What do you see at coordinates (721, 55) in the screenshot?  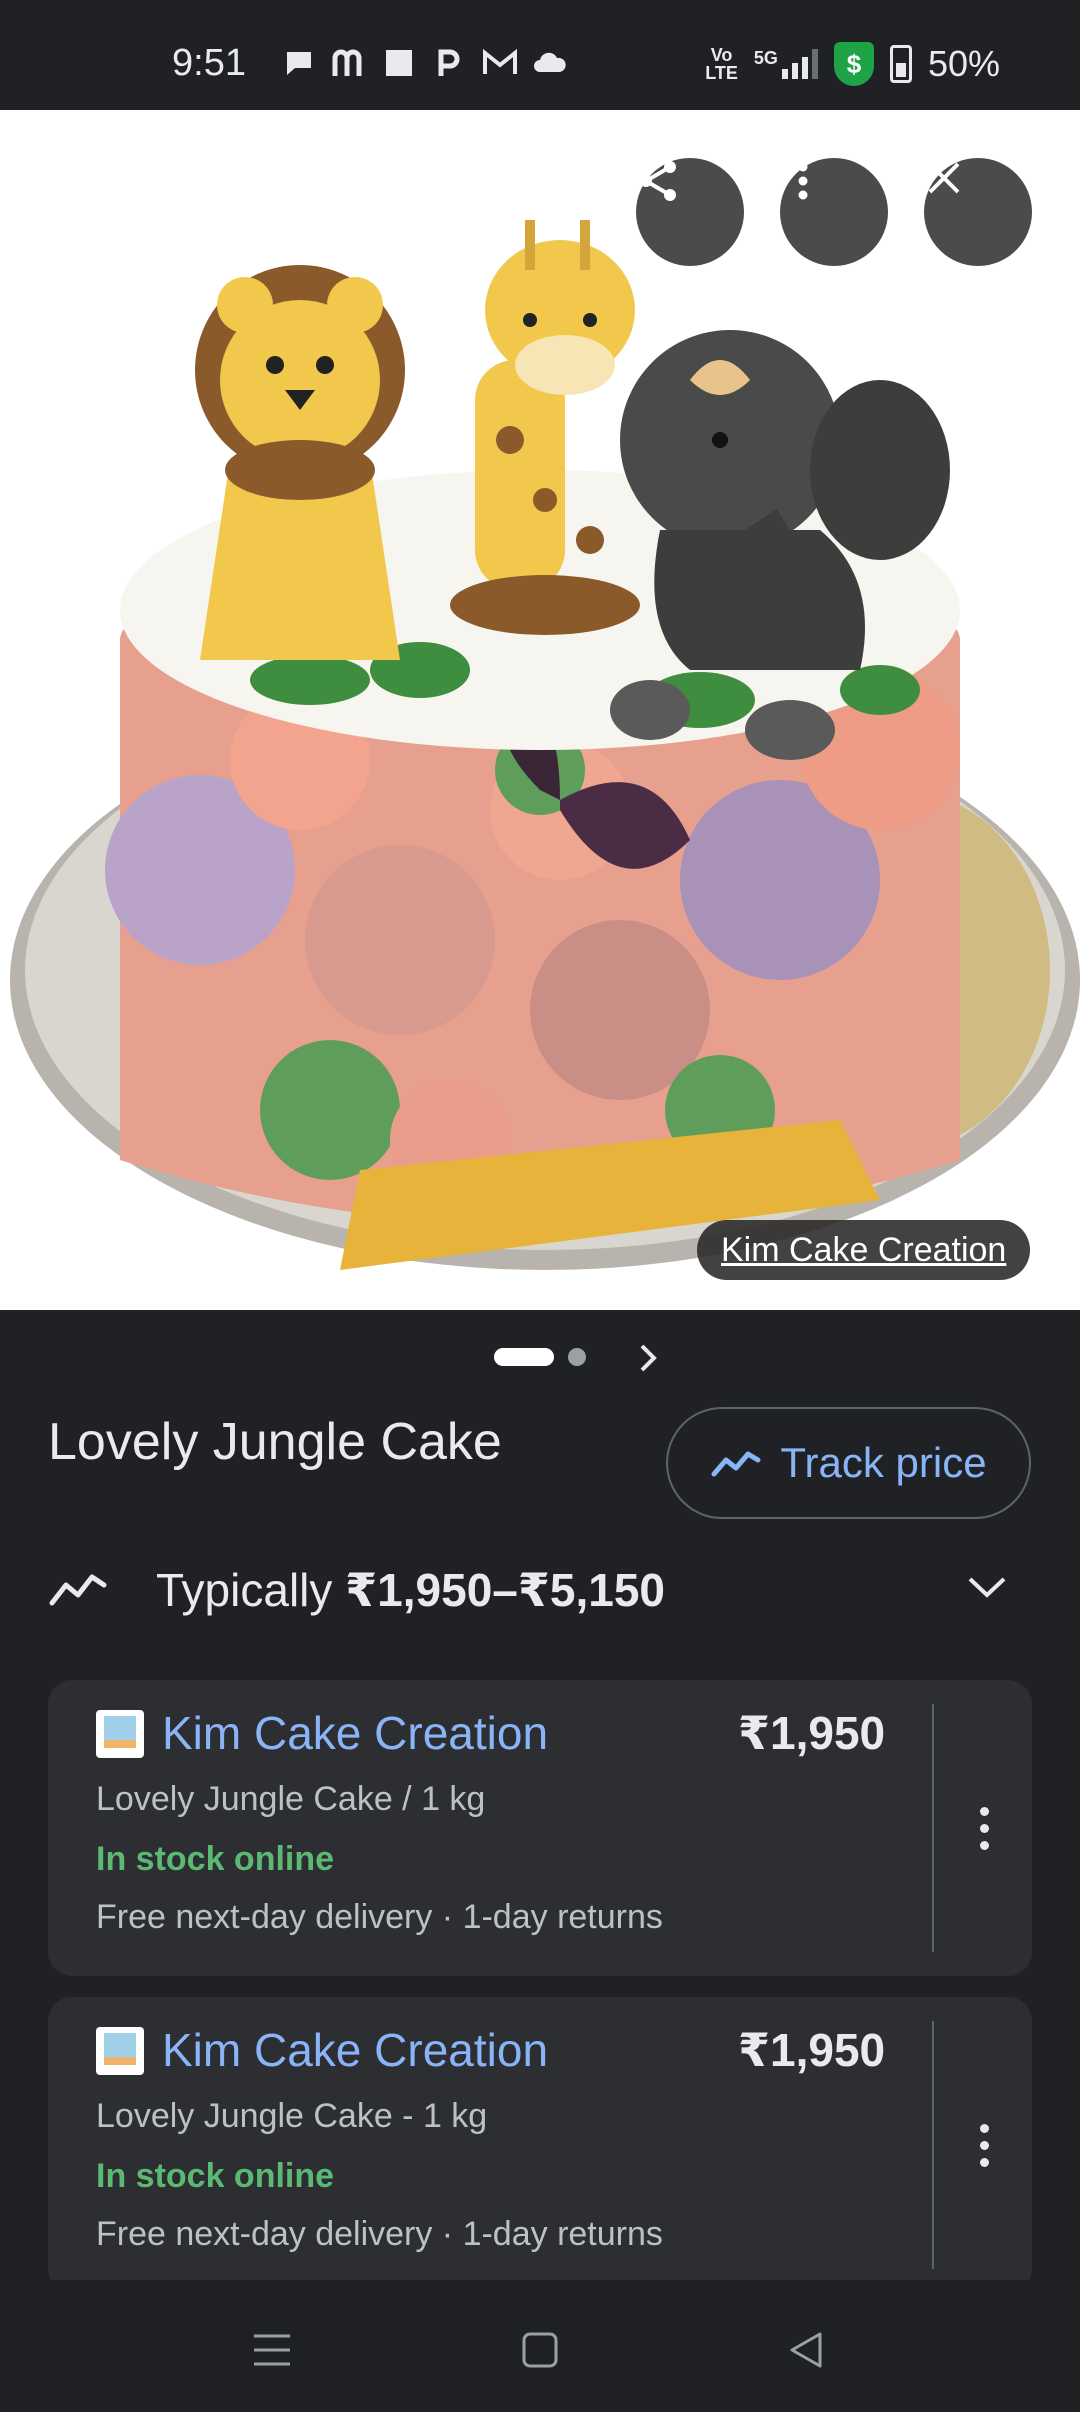 I see `volte-top: Vo` at bounding box center [721, 55].